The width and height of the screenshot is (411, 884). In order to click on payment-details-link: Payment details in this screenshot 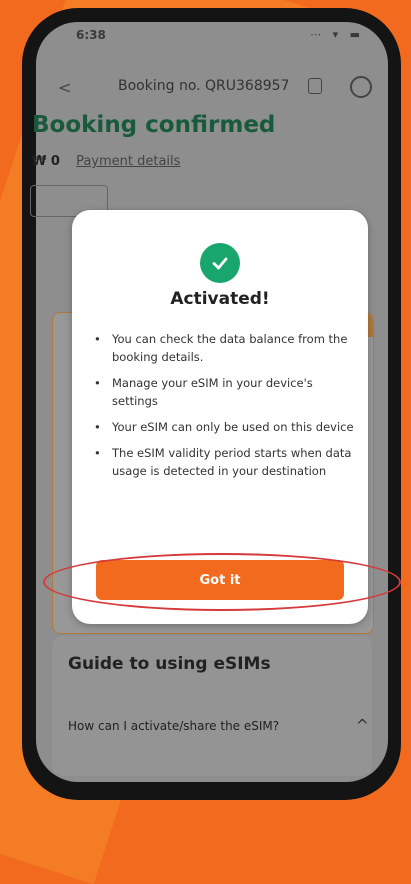, I will do `click(128, 161)`.